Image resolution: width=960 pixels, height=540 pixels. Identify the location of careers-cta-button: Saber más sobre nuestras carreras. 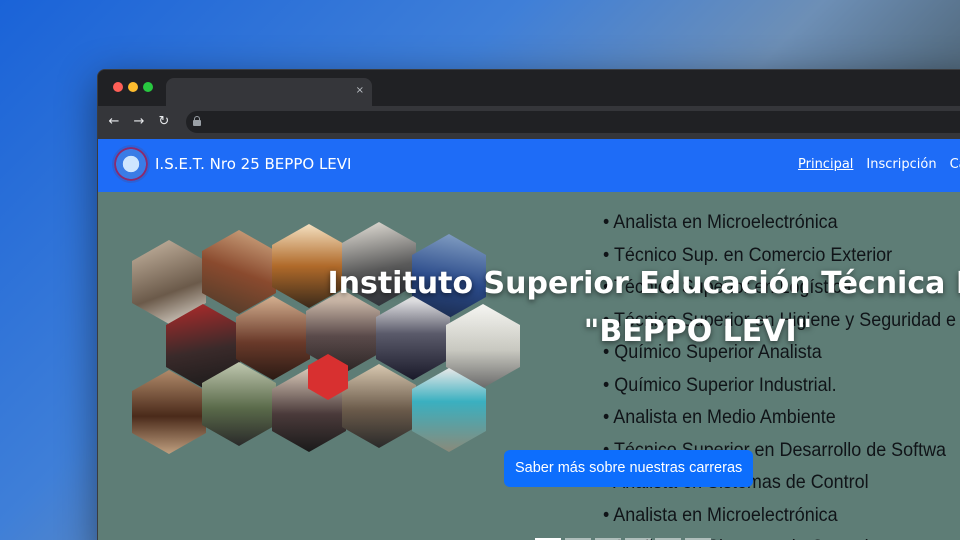
(629, 468).